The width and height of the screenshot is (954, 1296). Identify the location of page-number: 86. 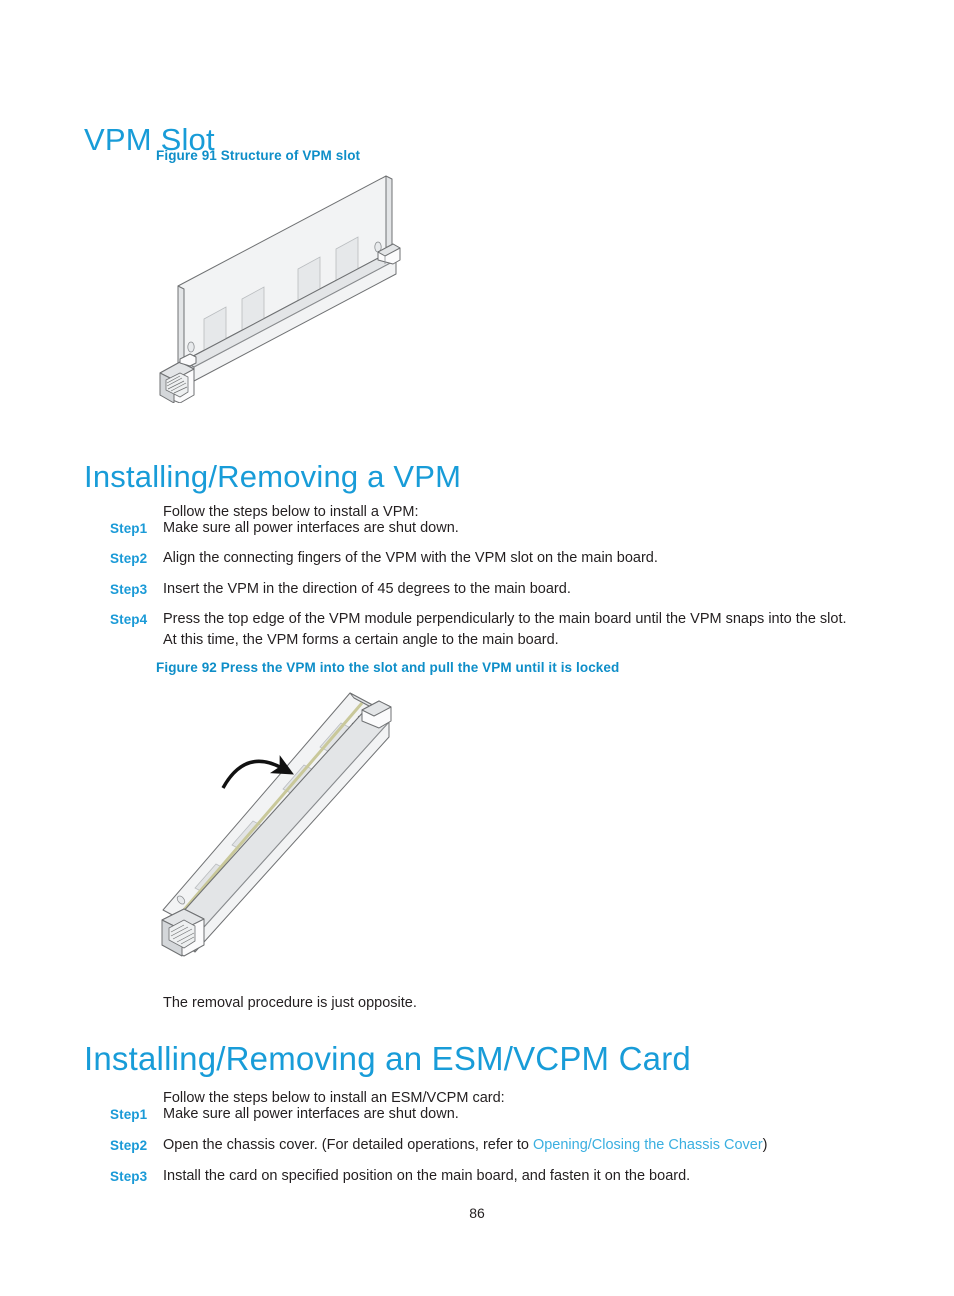
(477, 1213).